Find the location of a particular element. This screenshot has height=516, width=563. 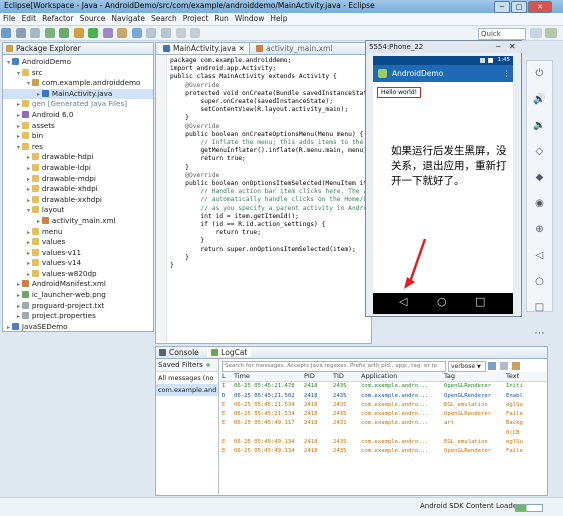

tree-item: ▸ values-v14 is located at coordinates (78, 263).